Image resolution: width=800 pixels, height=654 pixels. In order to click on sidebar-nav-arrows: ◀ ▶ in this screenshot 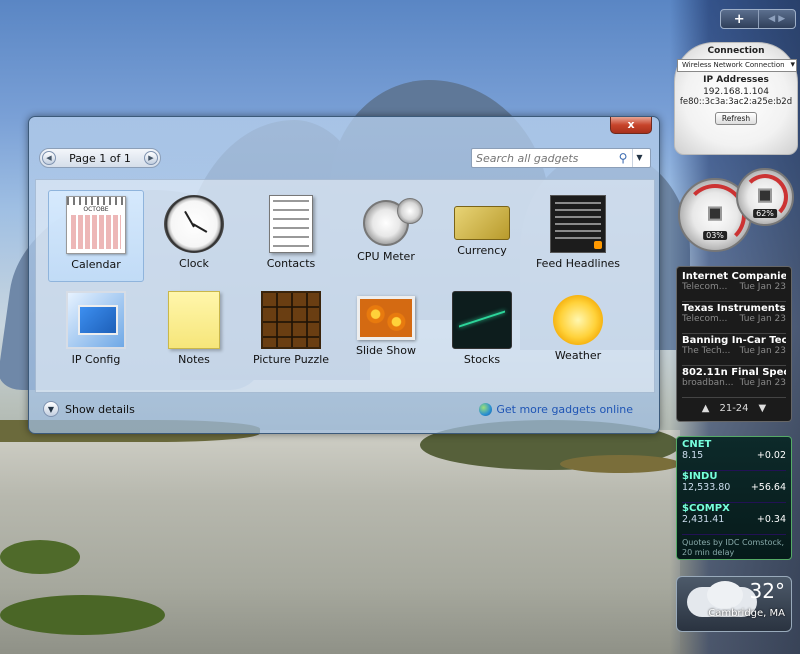, I will do `click(777, 19)`.